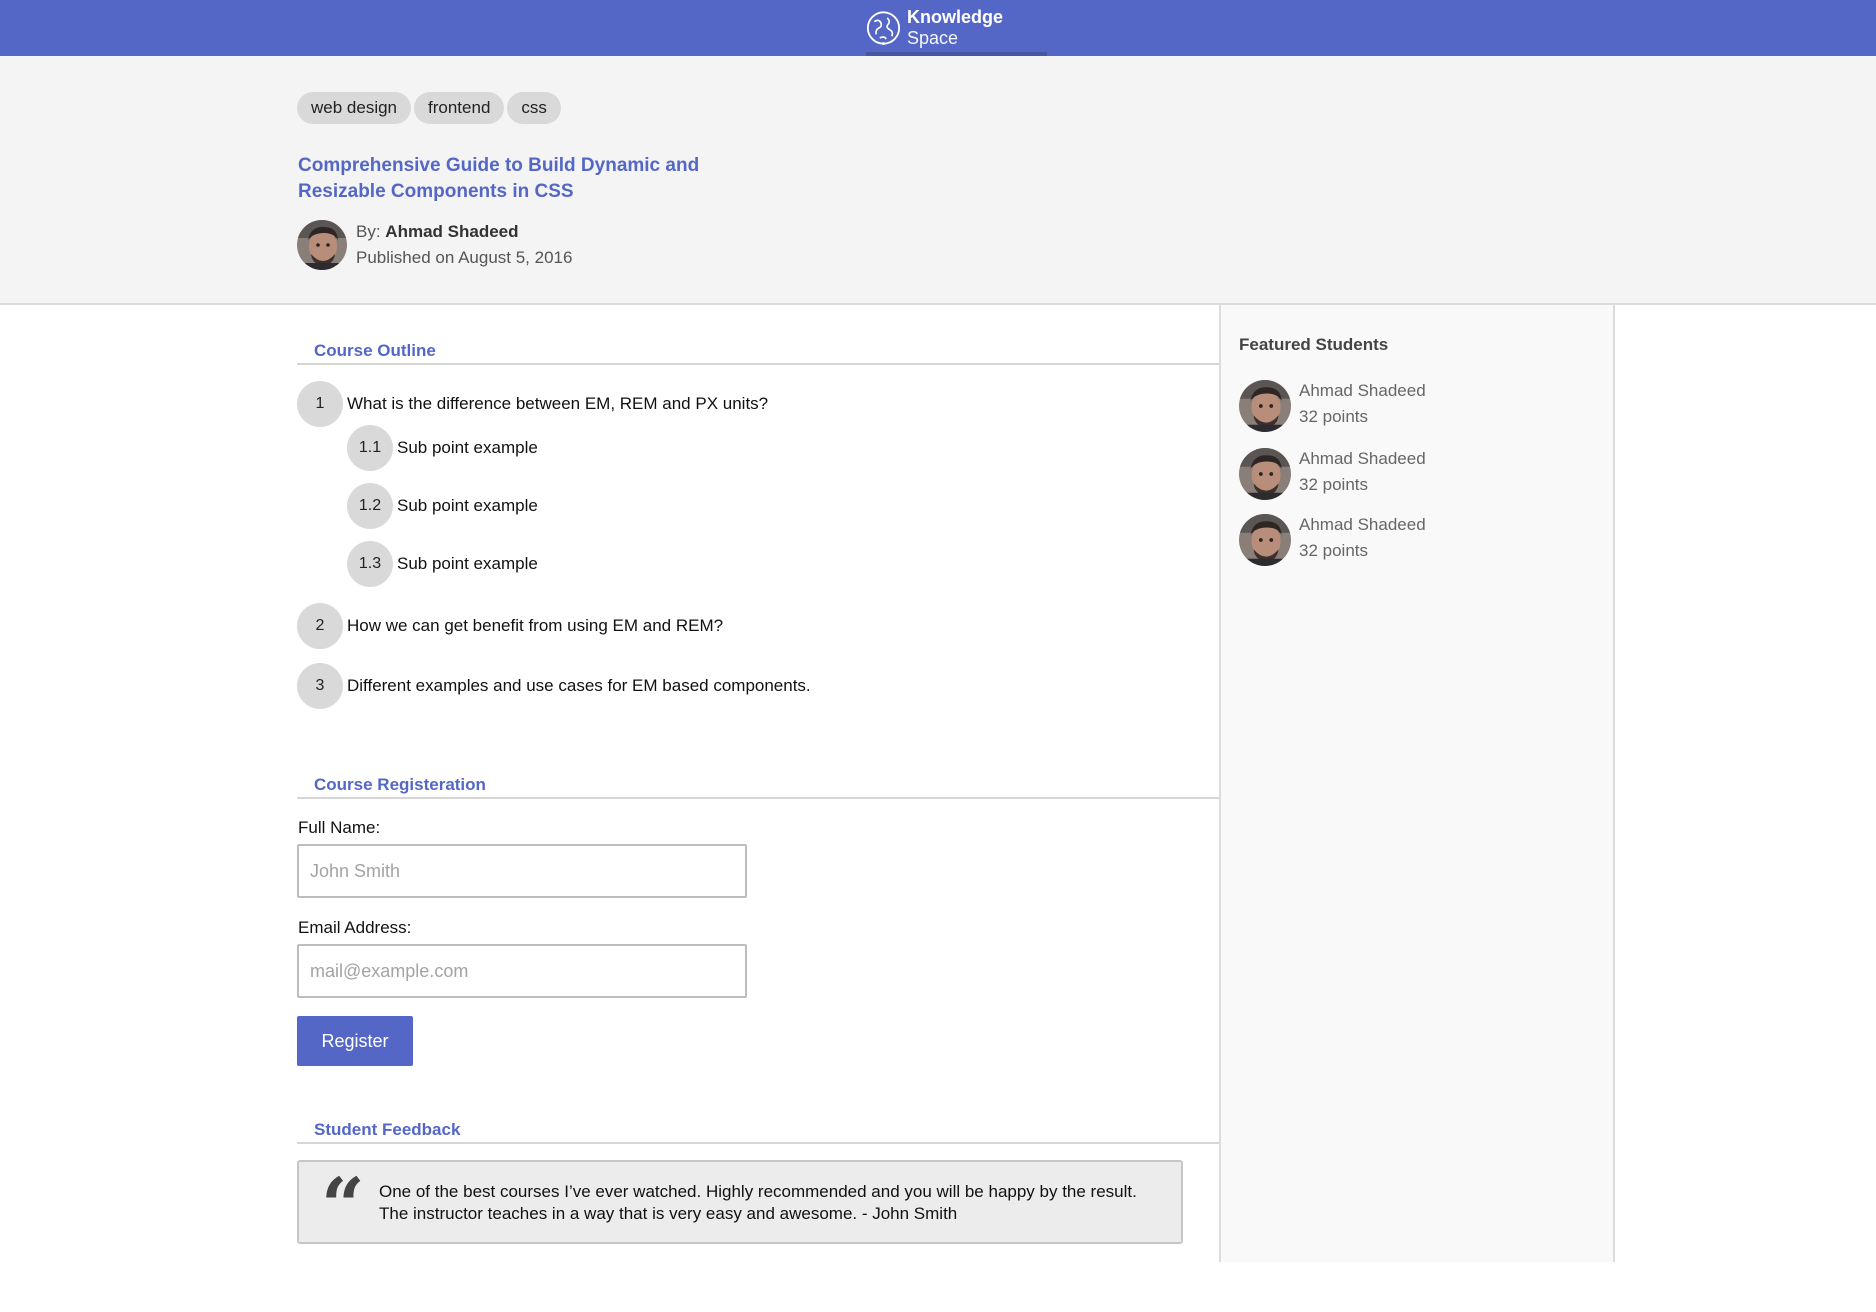 The image size is (1876, 1312). What do you see at coordinates (320, 404) in the screenshot?
I see `outline-number: 1` at bounding box center [320, 404].